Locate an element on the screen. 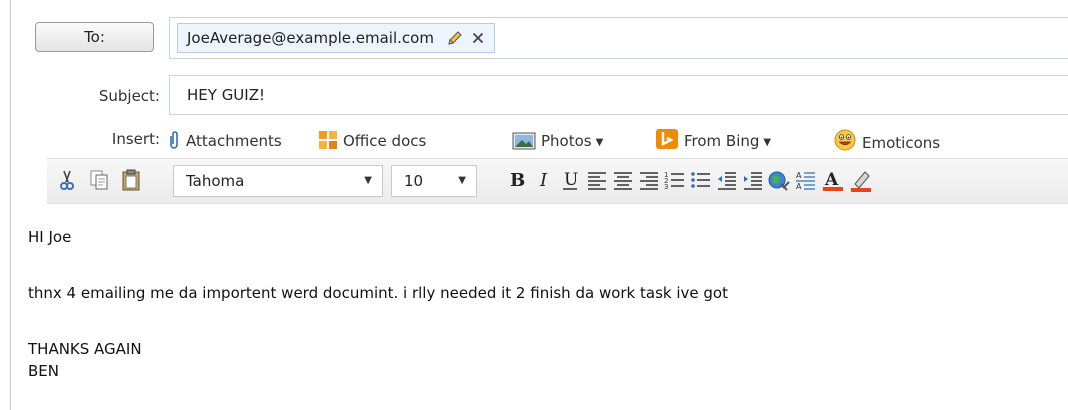 The height and width of the screenshot is (410, 1068). align-left-icon is located at coordinates (597, 180).